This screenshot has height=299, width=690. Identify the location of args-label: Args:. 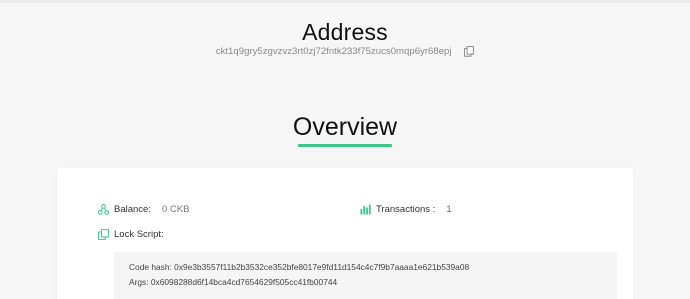
(139, 282).